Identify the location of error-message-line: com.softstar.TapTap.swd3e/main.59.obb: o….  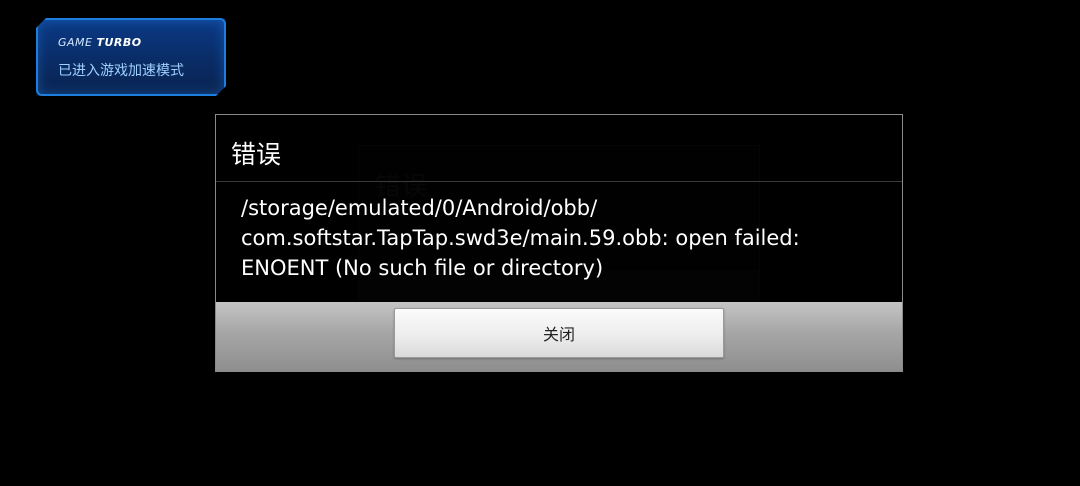
(520, 238).